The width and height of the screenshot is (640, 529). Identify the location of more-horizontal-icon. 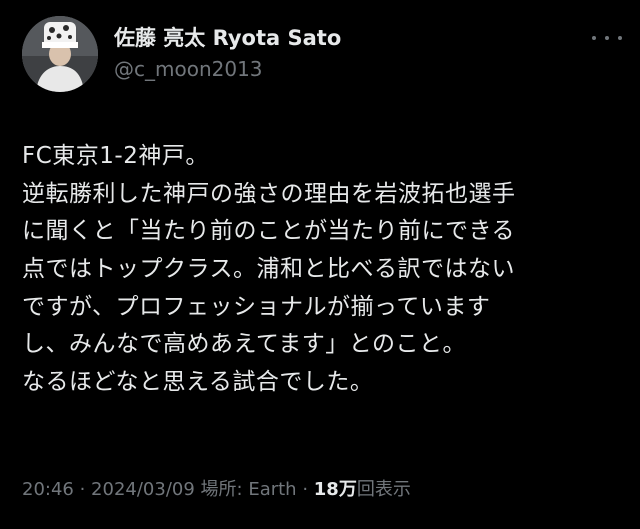
(594, 38).